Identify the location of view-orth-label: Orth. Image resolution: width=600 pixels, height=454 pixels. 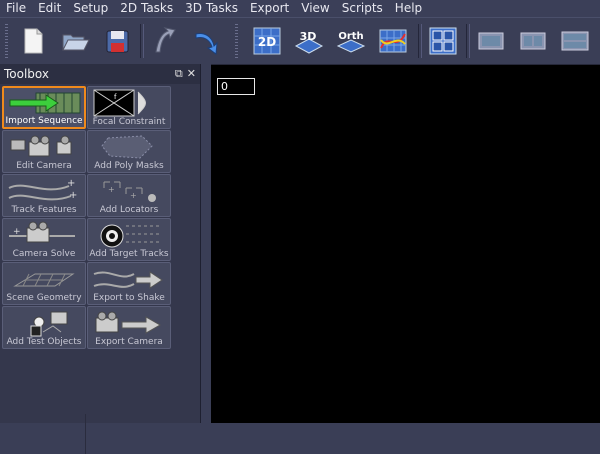
(350, 36).